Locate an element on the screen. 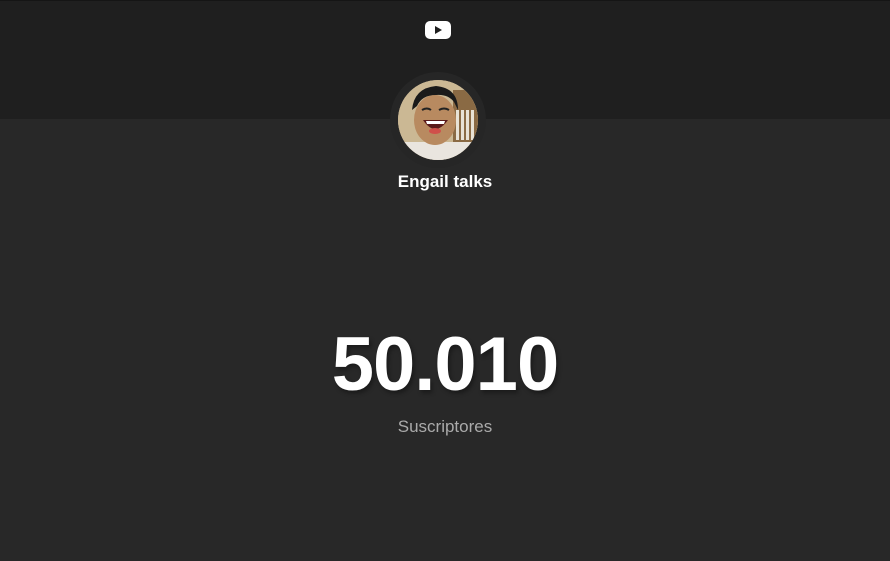  avatar-ring is located at coordinates (438, 120).